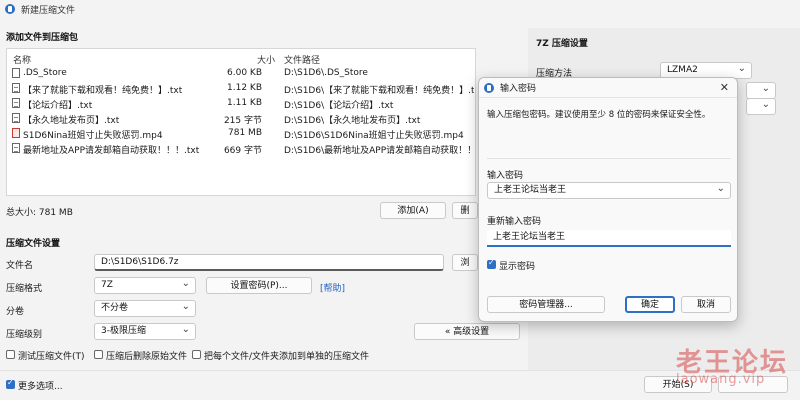 The width and height of the screenshot is (800, 400). I want to click on settings-title: 压缩文件设置, so click(33, 244).